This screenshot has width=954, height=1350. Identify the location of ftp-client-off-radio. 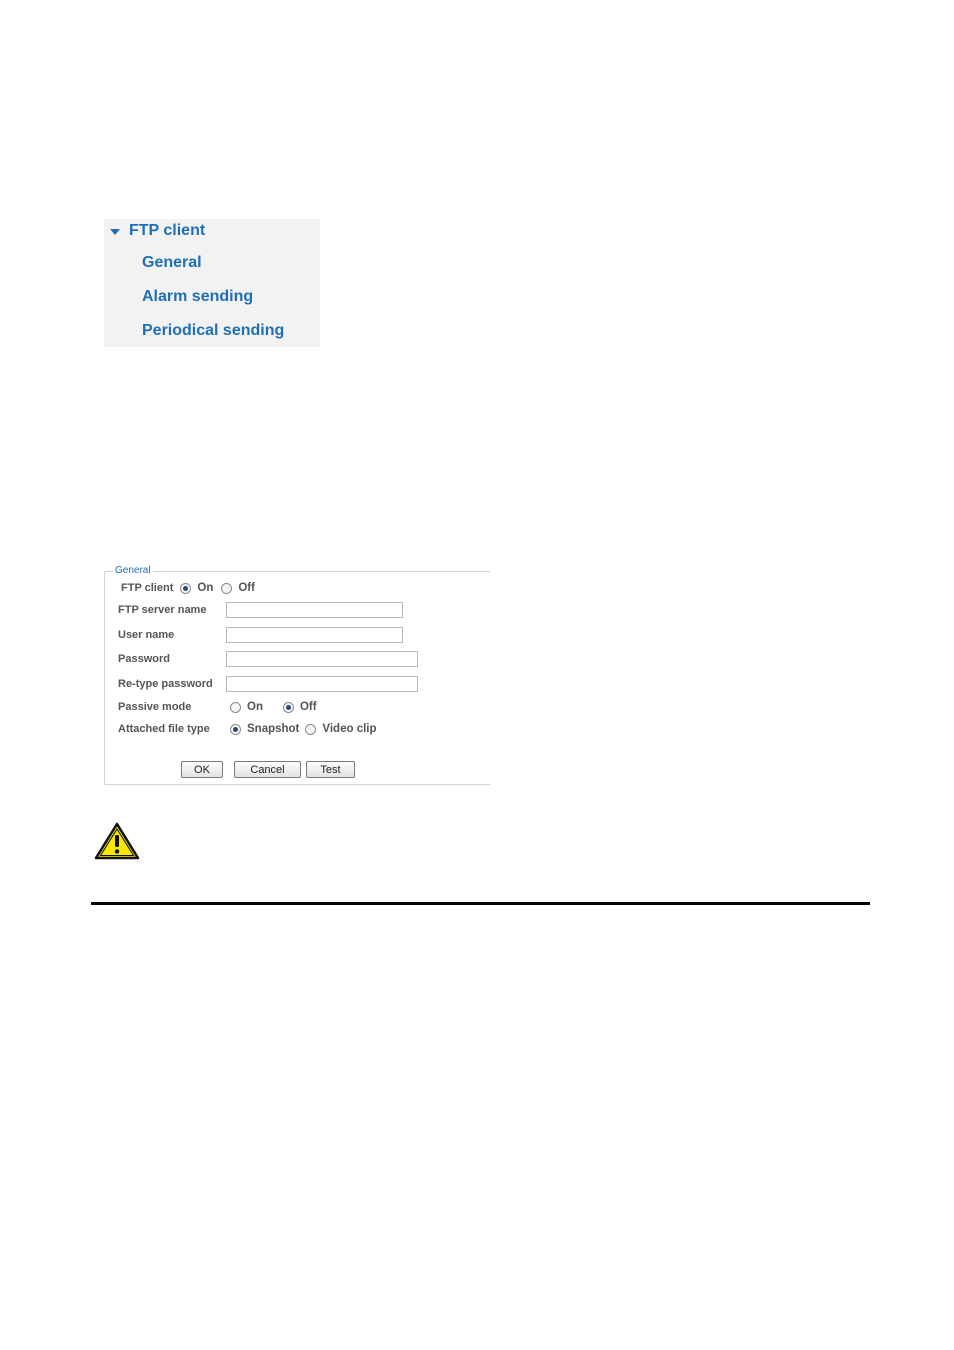
(227, 588).